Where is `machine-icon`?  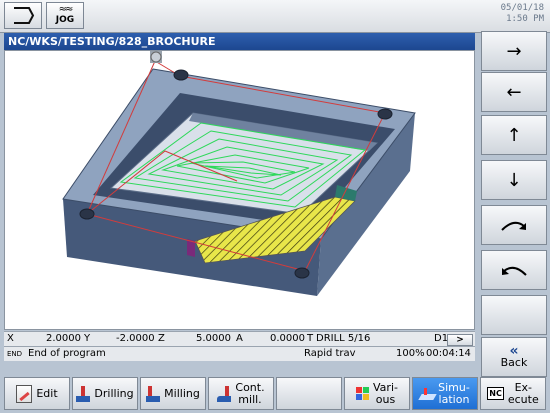
machine-icon is located at coordinates (24, 15).